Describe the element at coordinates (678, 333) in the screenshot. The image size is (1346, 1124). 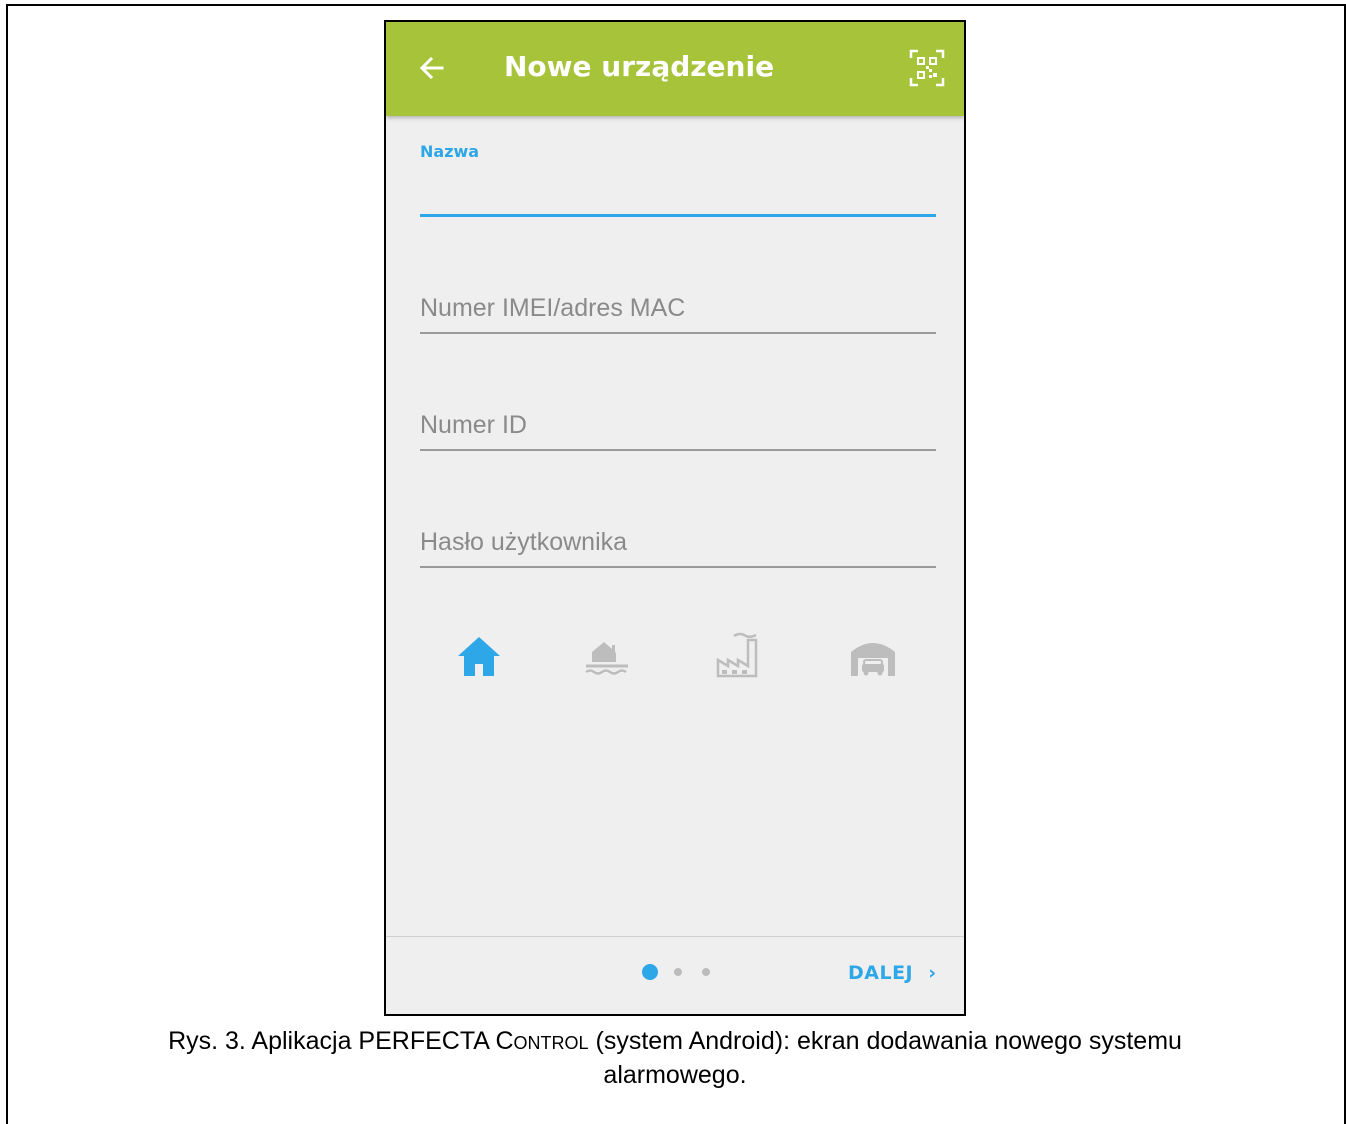
I see `imei-field-underline` at that location.